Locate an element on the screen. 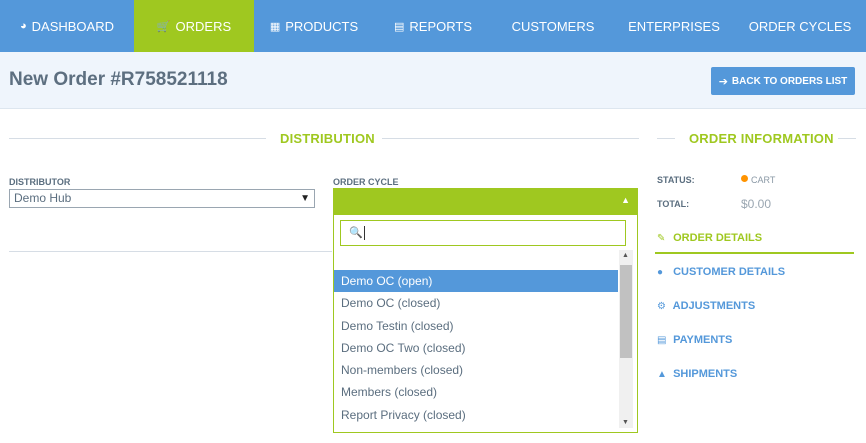 The image size is (866, 443). nav-products-label: PRODUCTS is located at coordinates (322, 26).